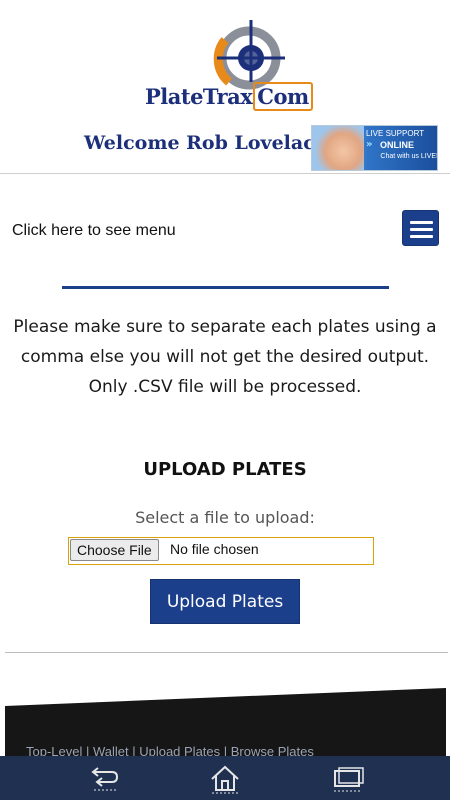 Image resolution: width=450 pixels, height=800 pixels. I want to click on live-support-subtitle: Chat with us LIVE!, so click(409, 156).